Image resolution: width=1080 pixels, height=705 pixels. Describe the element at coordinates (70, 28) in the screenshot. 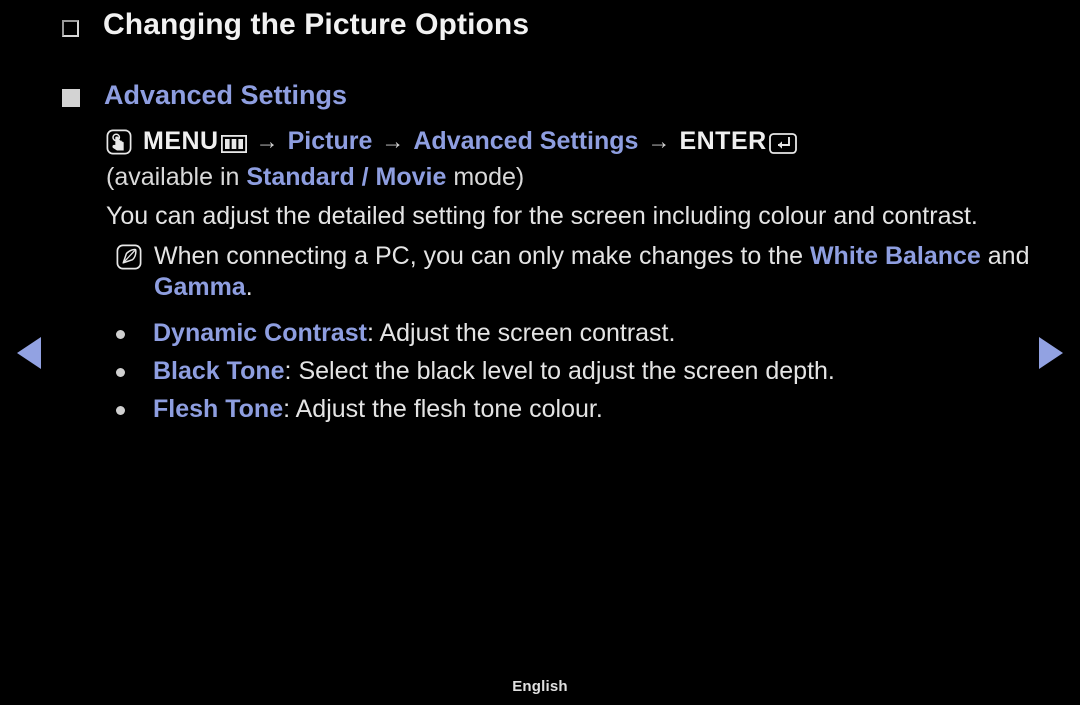

I see `outlined-square-icon` at that location.